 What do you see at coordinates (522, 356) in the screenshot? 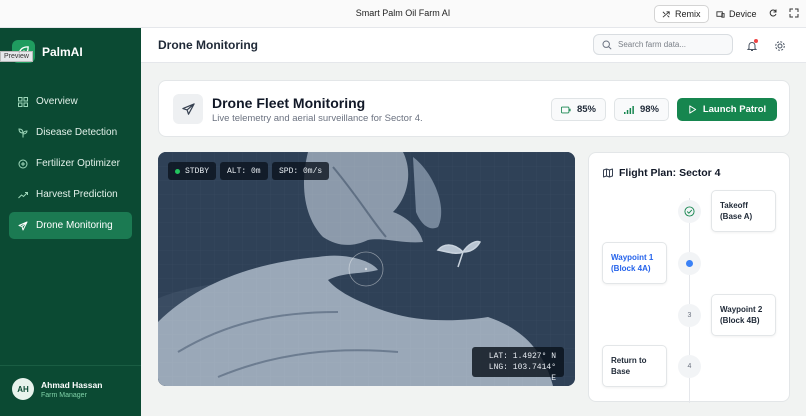
I see `latitude: LAT: 1.4927° N` at bounding box center [522, 356].